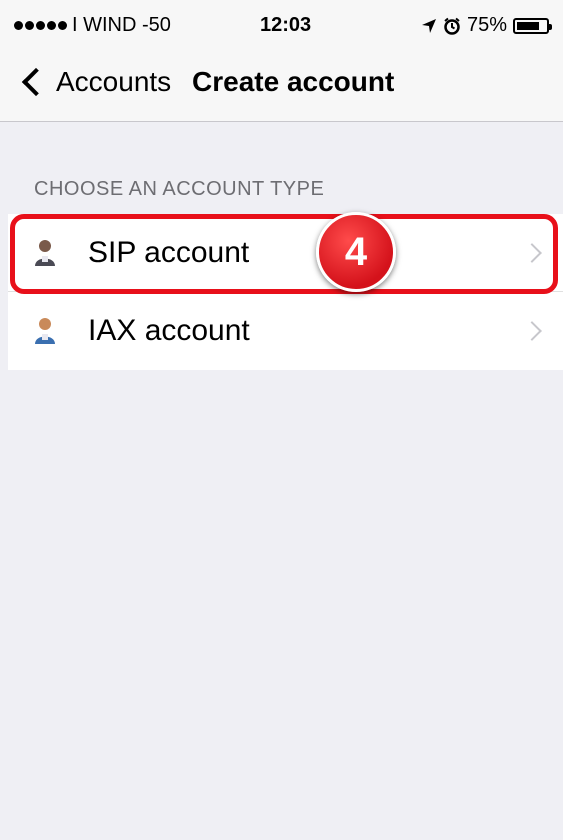 This screenshot has width=563, height=840. What do you see at coordinates (428, 25) in the screenshot?
I see `location-arrow-icon` at bounding box center [428, 25].